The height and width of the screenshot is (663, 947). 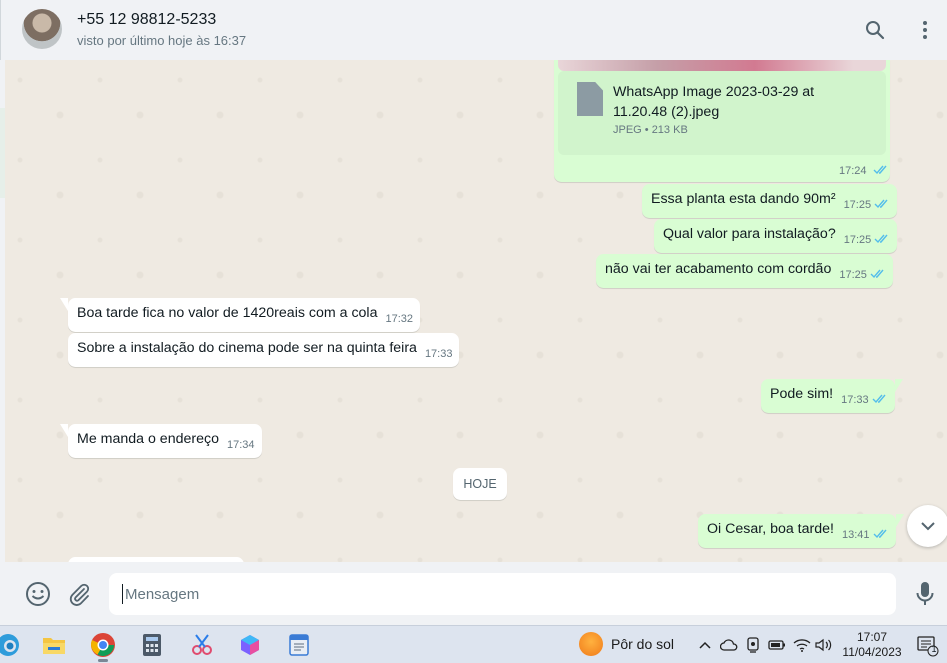 I want to click on attach-icon, so click(x=79, y=594).